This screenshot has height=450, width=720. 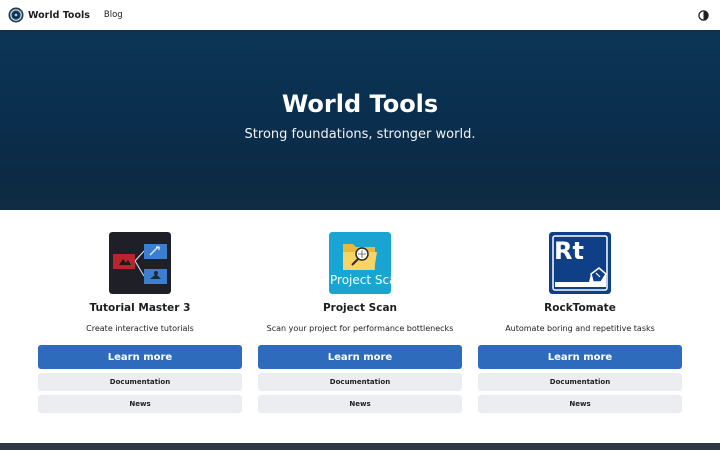 What do you see at coordinates (140, 328) in the screenshot?
I see `feature-description: Create interactive tutorials` at bounding box center [140, 328].